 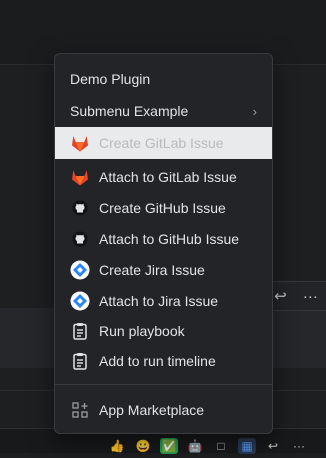 What do you see at coordinates (168, 177) in the screenshot?
I see `menu-item-label: Attach to GitLab Issue` at bounding box center [168, 177].